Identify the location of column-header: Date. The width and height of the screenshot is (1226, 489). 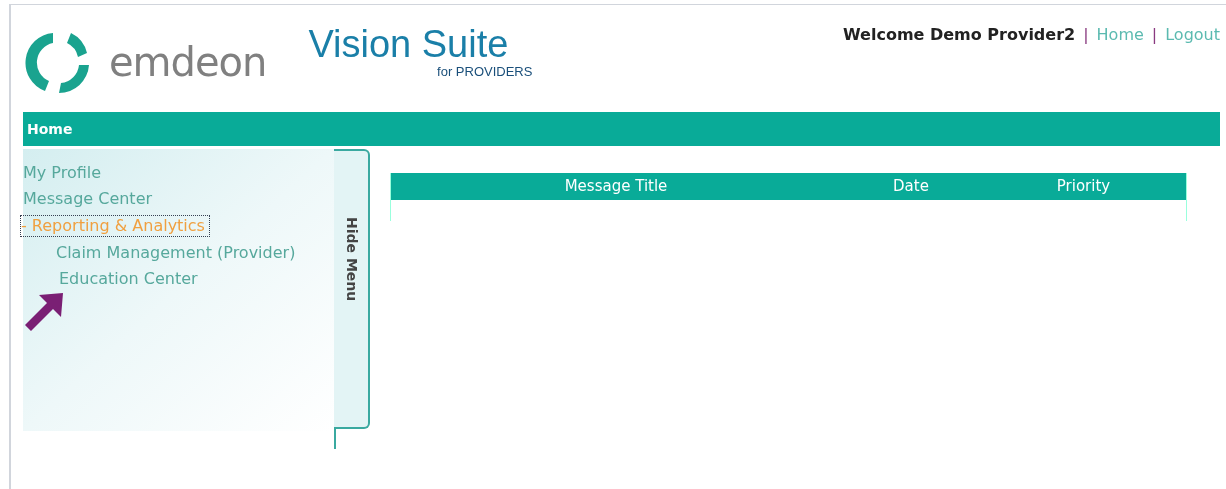
(911, 187).